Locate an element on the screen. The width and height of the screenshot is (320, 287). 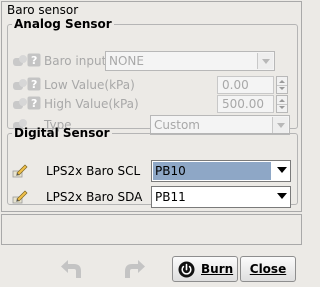
scl-row: LPS2x Baro SCL PB10 is located at coordinates (152, 170).